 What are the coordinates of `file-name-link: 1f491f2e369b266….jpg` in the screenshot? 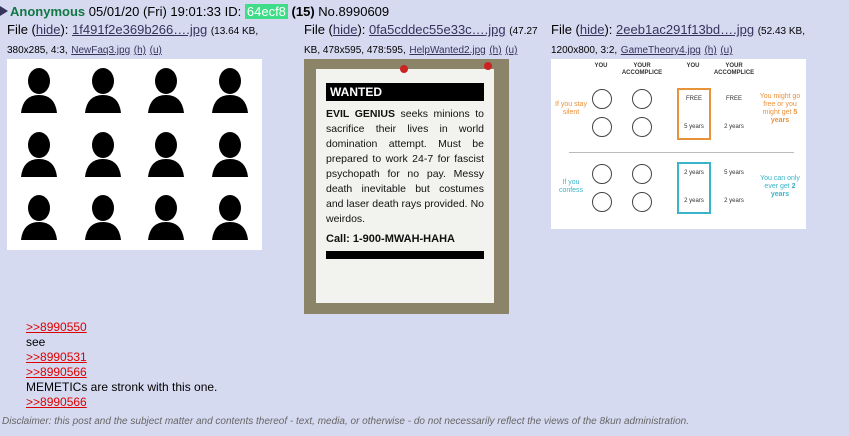 It's located at (139, 29).